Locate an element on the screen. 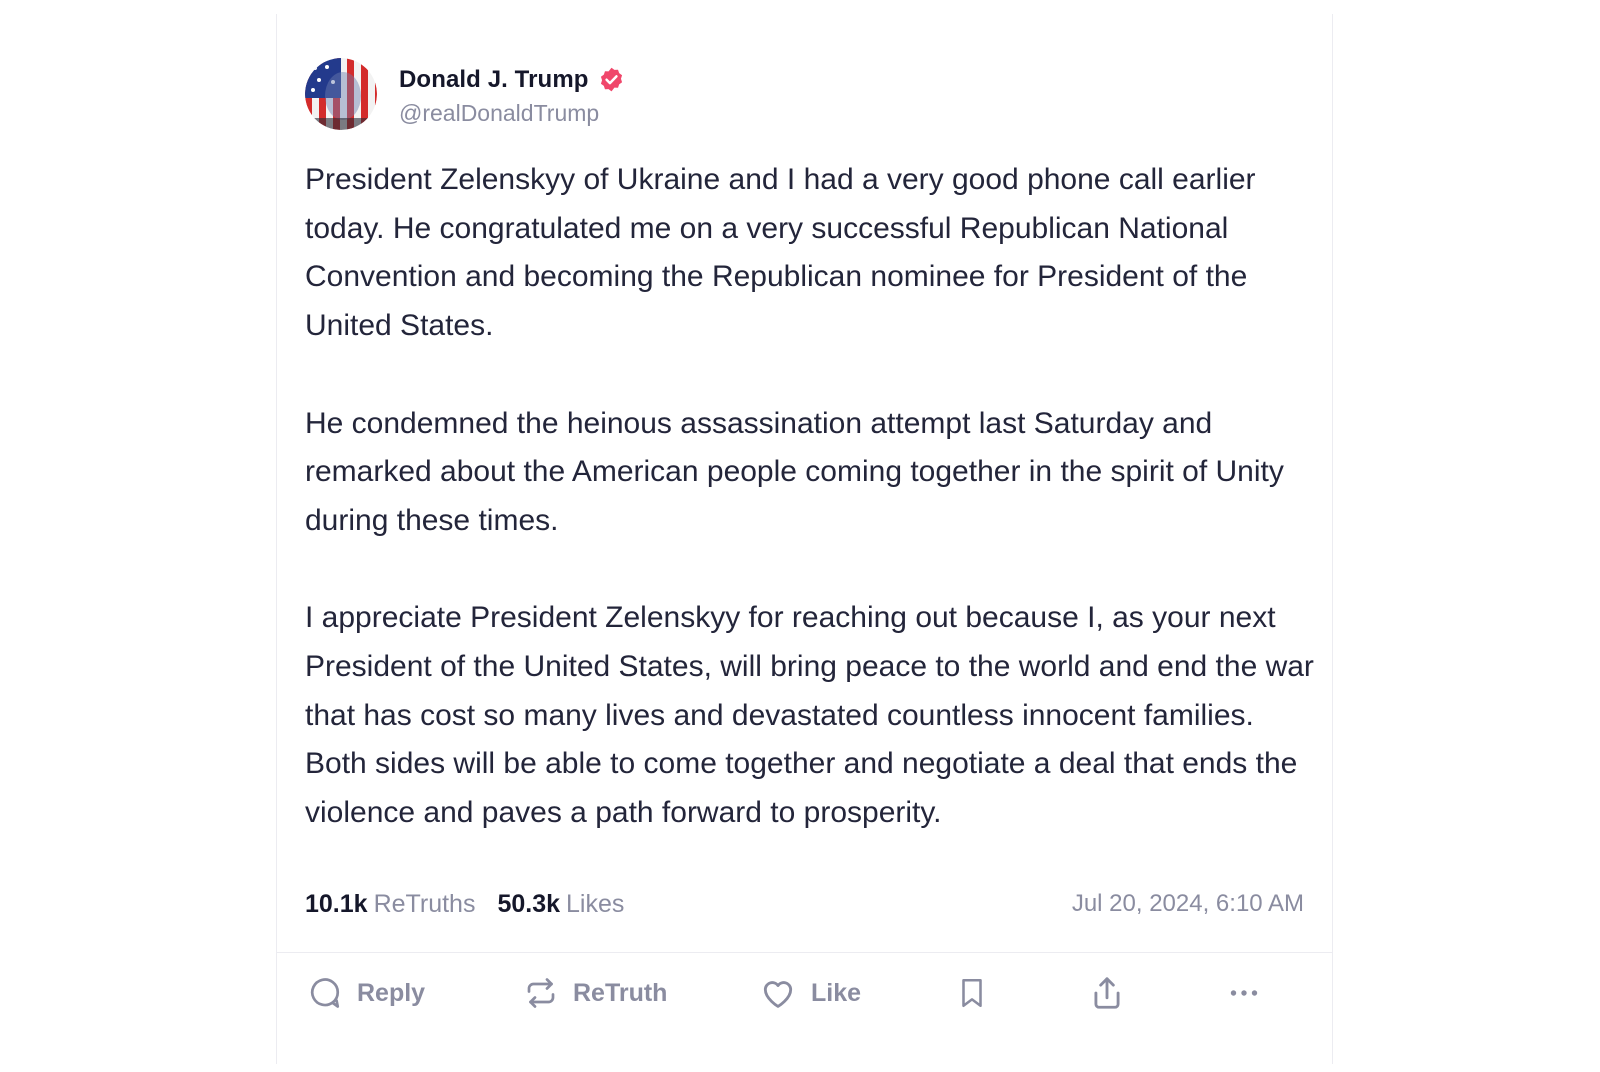 The height and width of the screenshot is (1072, 1600). likes-count: 50.3k is located at coordinates (529, 903).